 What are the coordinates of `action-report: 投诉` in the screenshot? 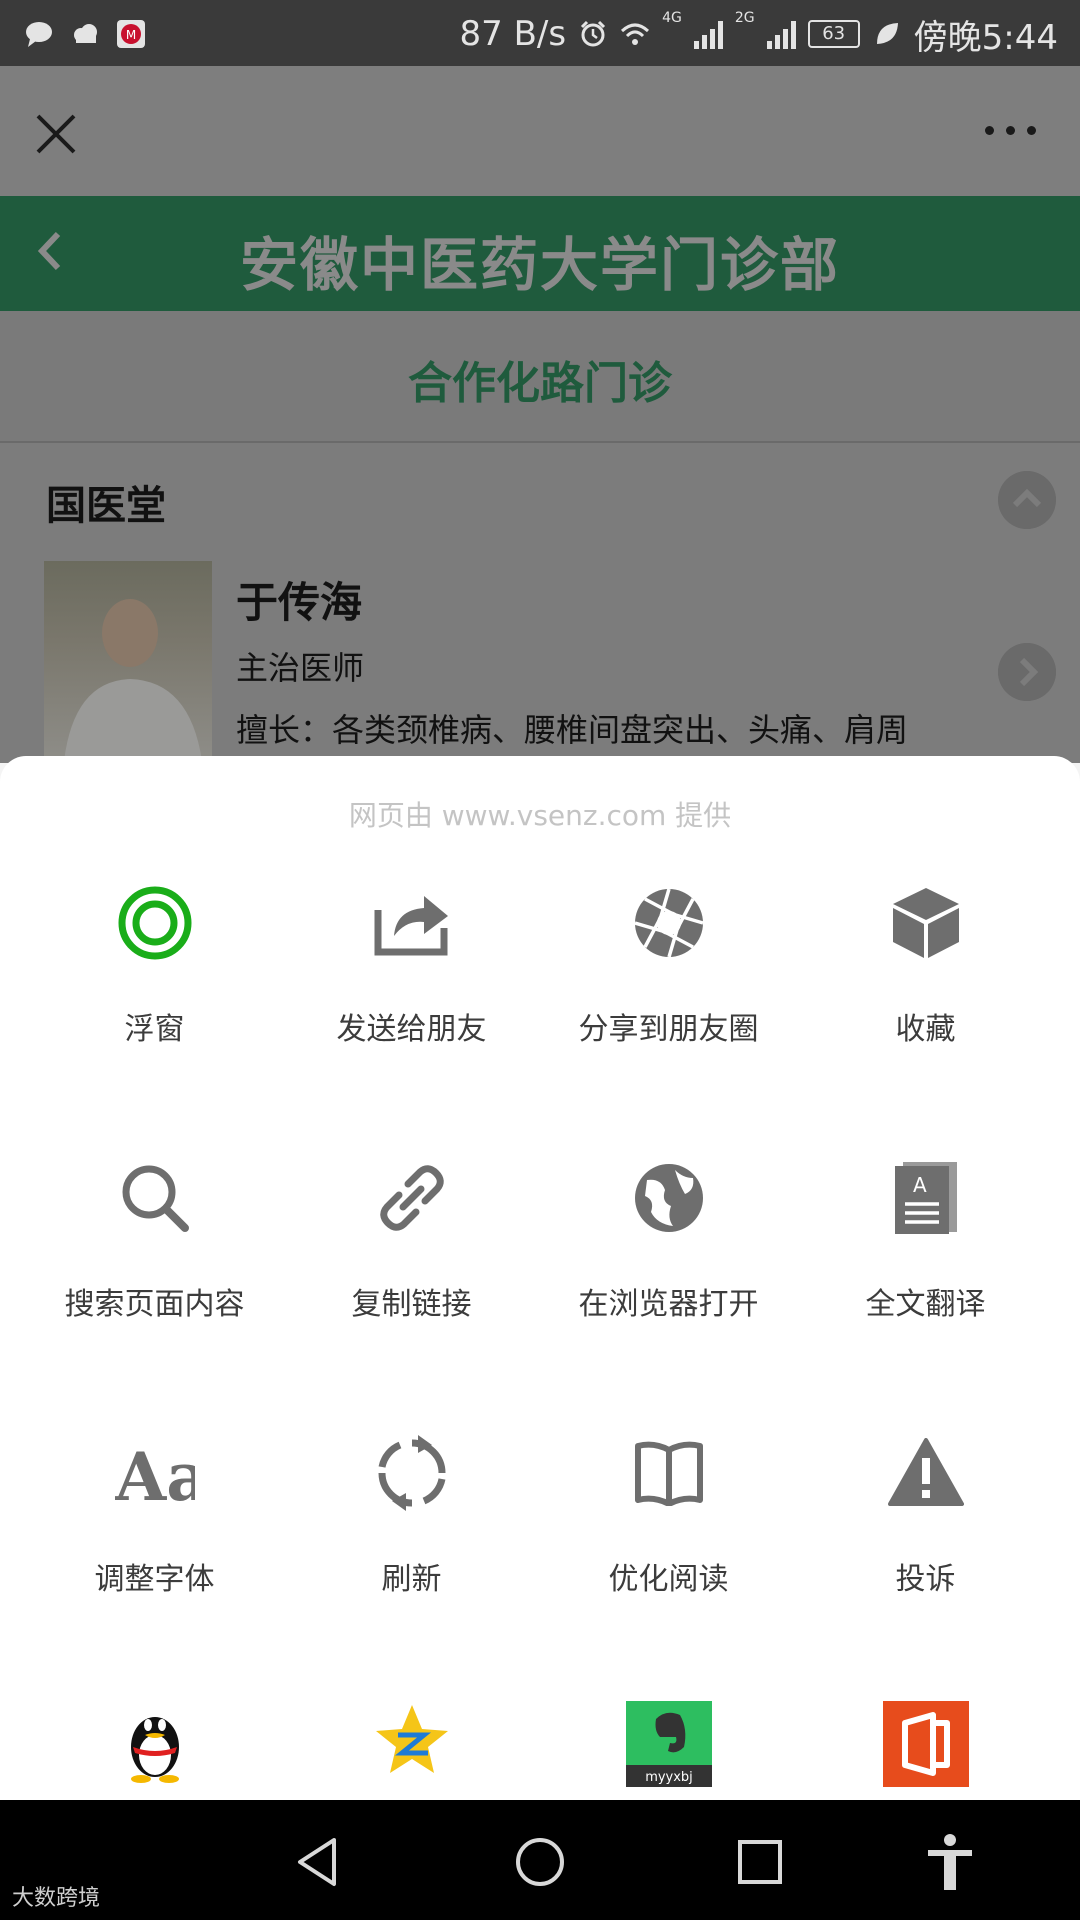 It's located at (925, 1543).